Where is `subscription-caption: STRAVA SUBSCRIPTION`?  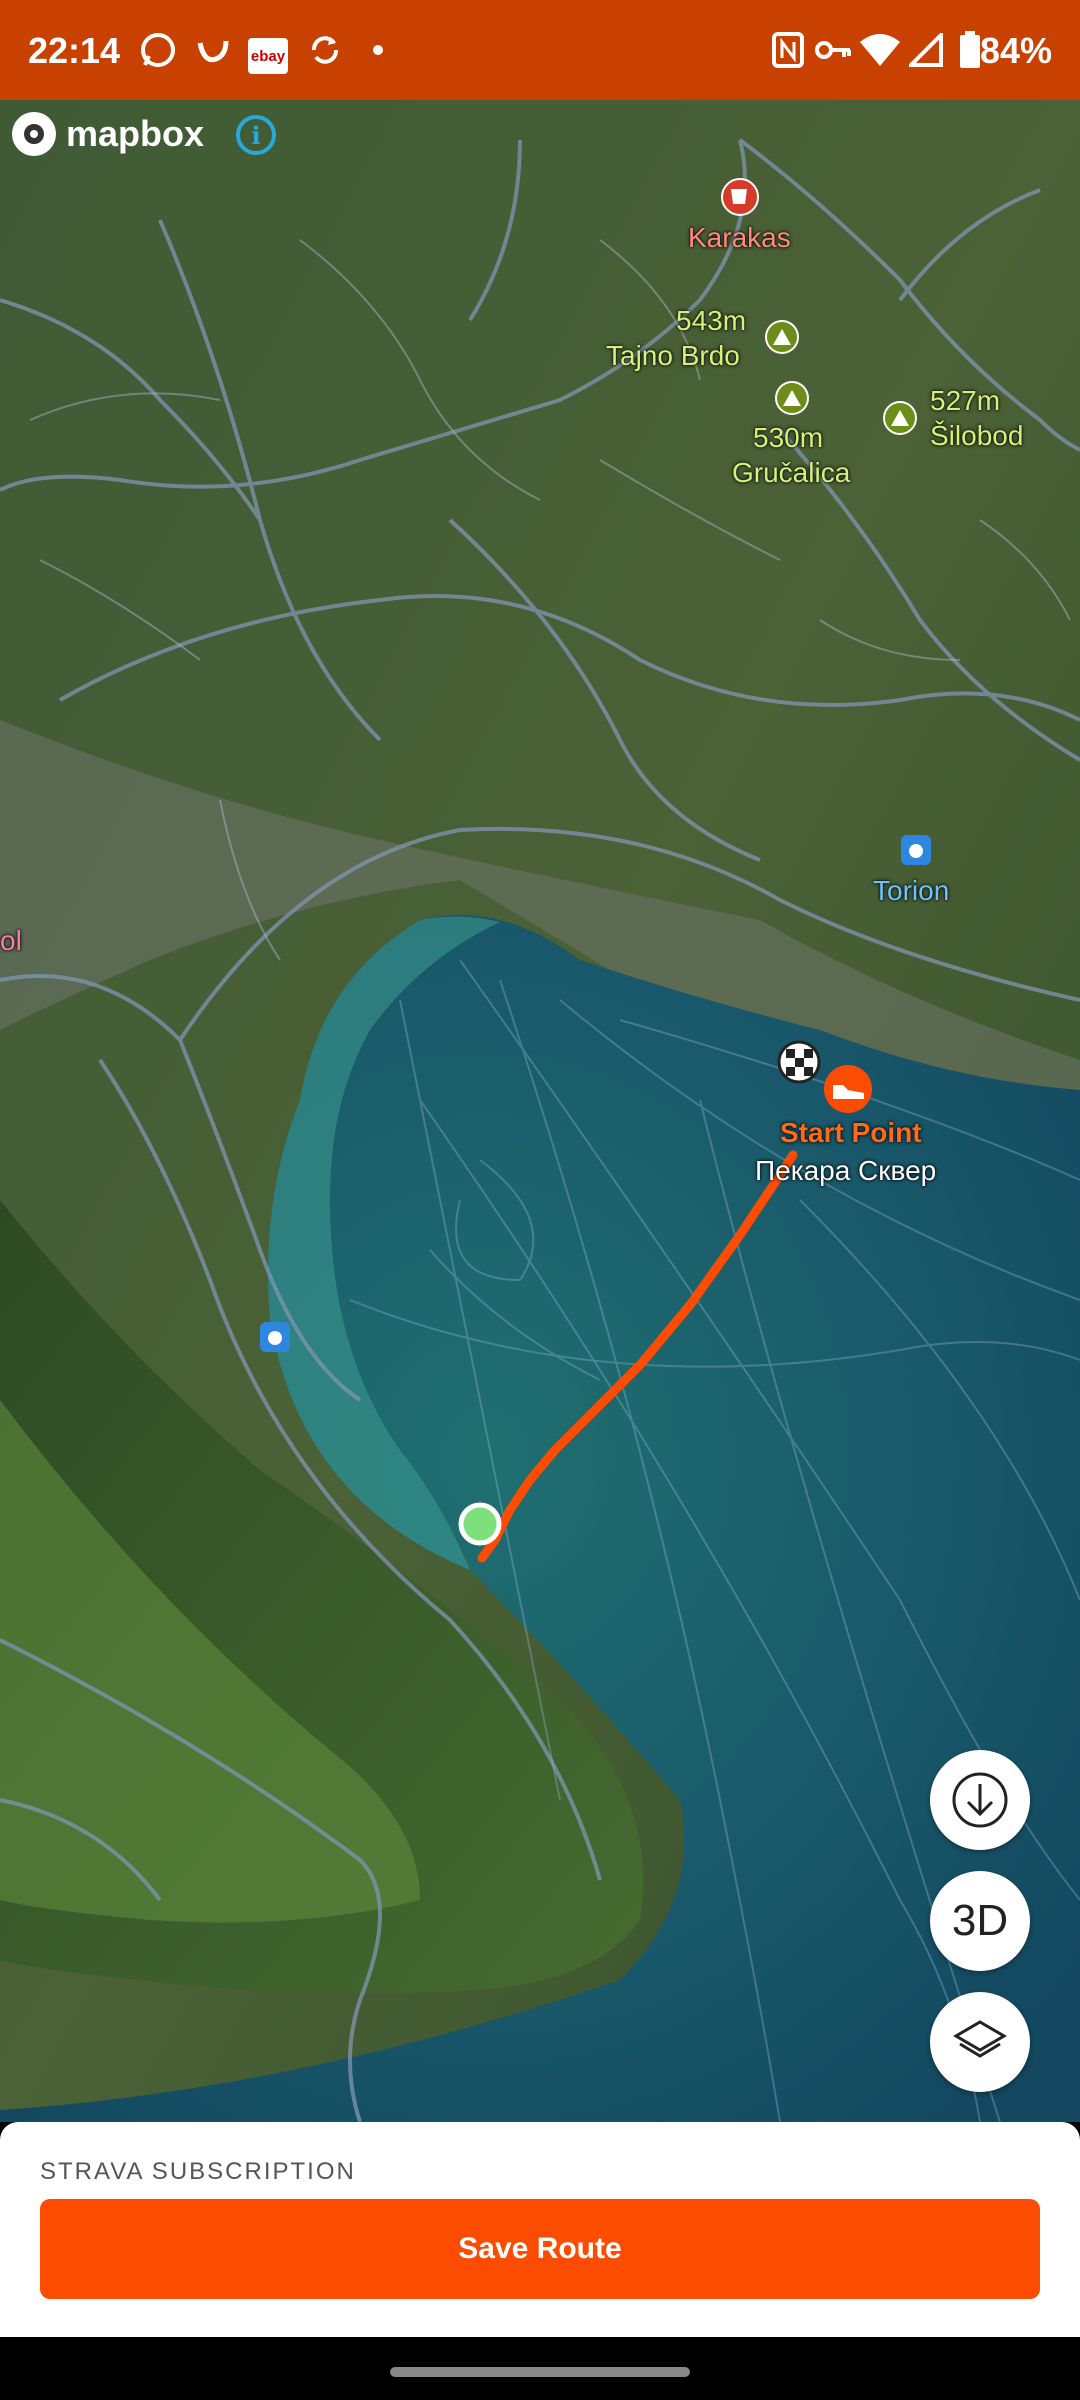
subscription-caption: STRAVA SUBSCRIPTION is located at coordinates (198, 2171).